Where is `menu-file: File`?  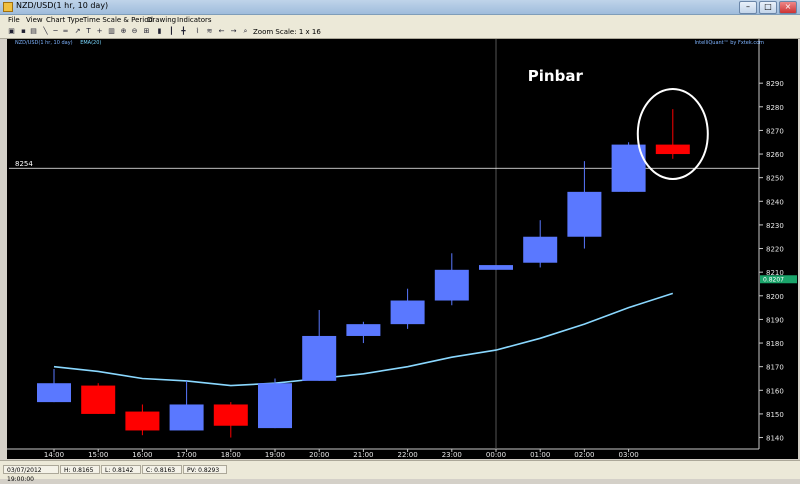 menu-file: File is located at coordinates (14, 20).